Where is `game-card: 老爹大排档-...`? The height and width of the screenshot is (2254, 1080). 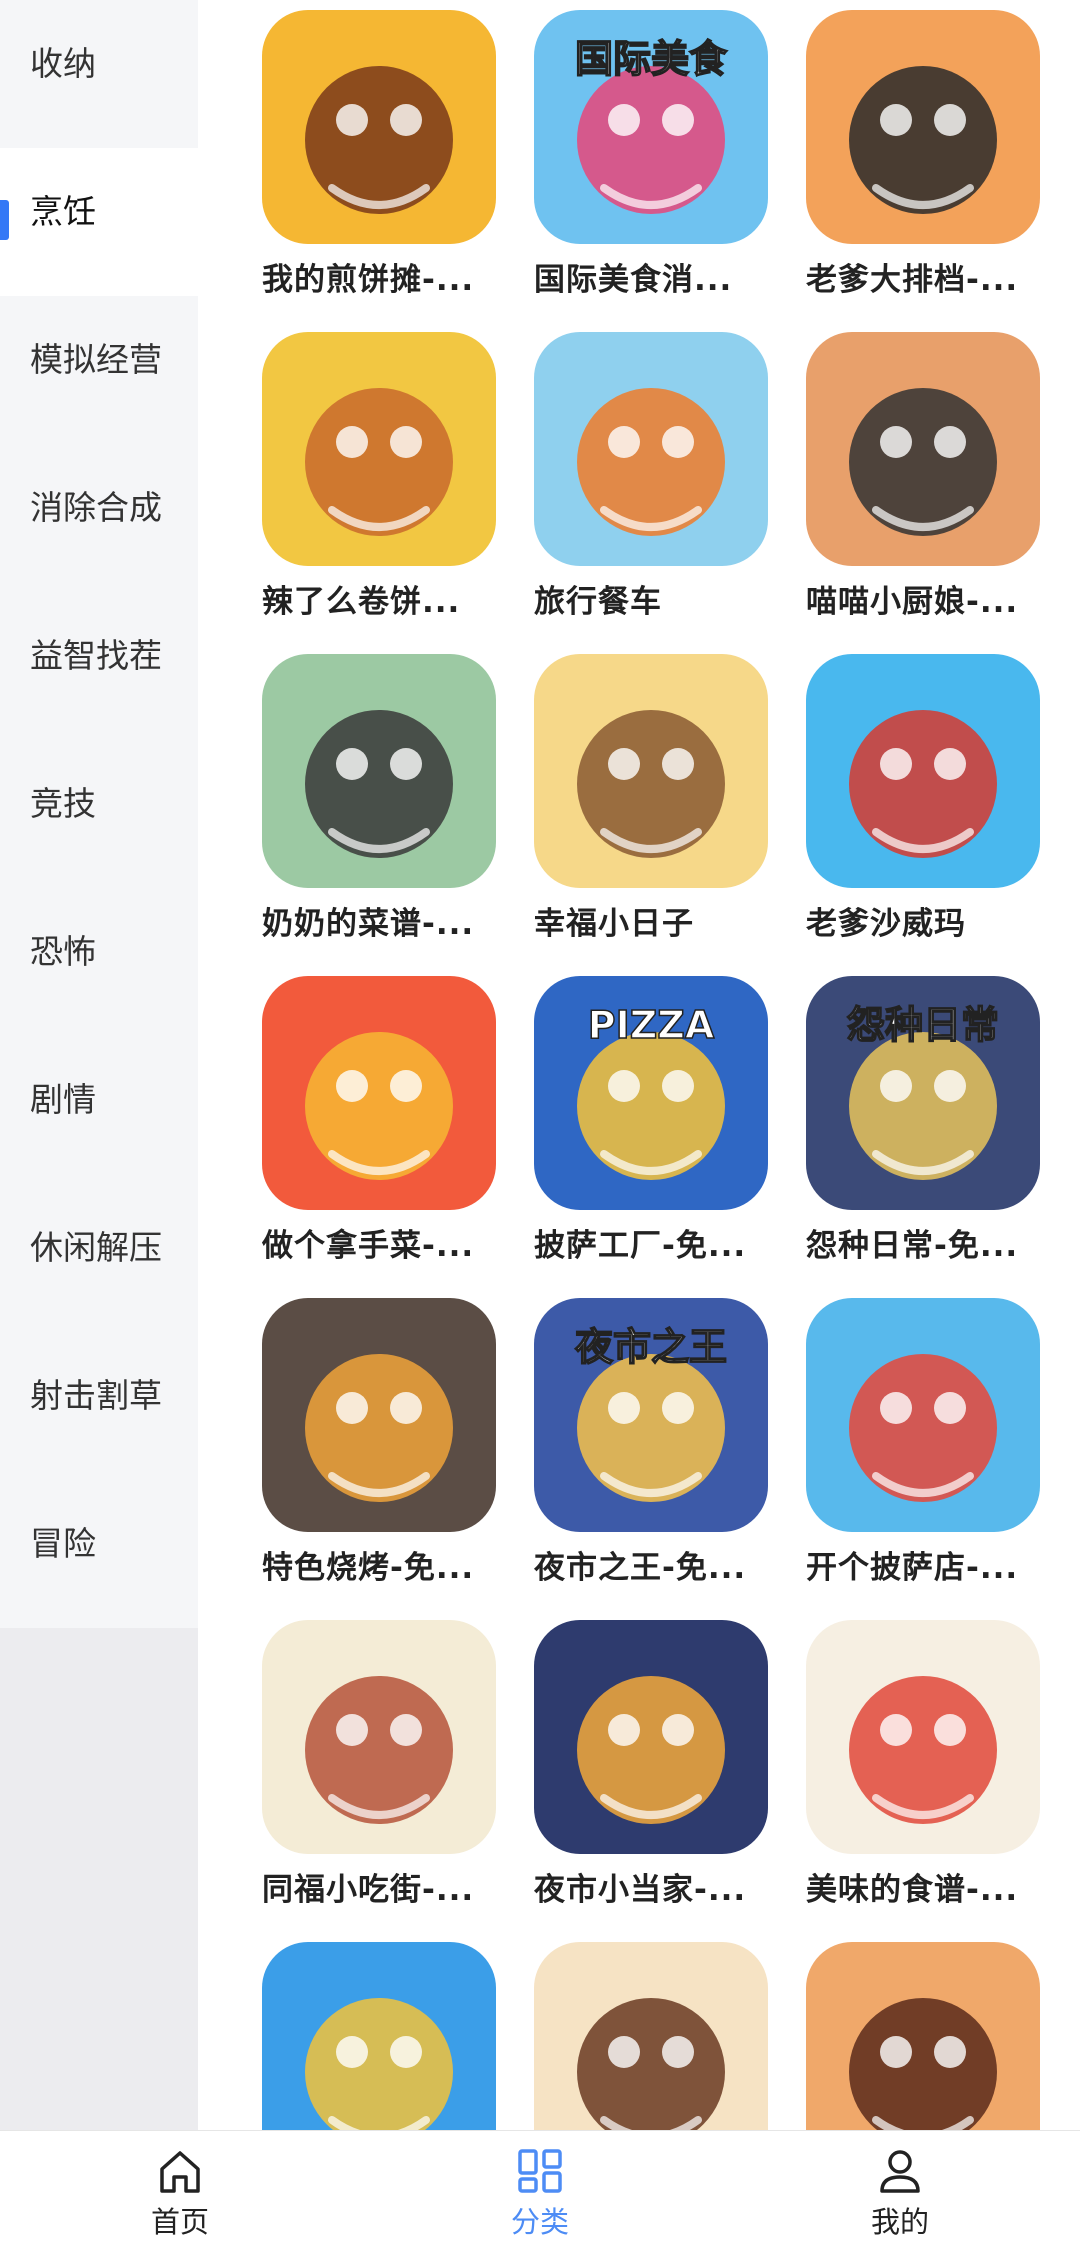 game-card: 老爹大排档-... is located at coordinates (923, 154).